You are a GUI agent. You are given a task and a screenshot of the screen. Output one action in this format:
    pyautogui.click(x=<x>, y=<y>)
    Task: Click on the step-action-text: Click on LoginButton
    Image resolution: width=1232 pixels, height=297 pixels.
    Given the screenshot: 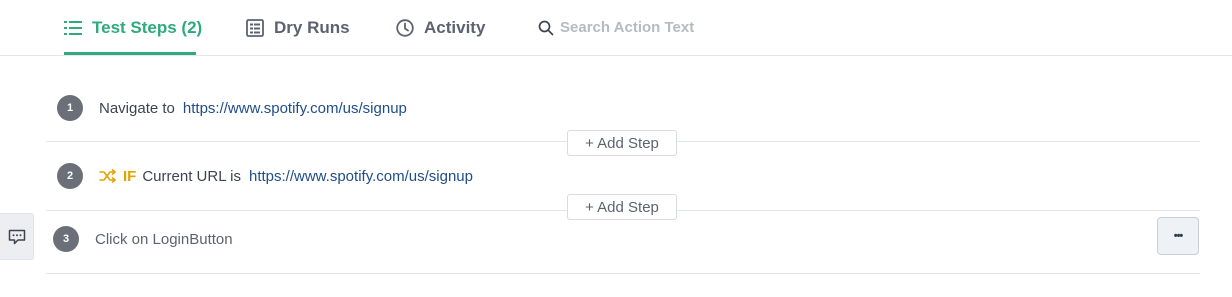 What is the action you would take?
    pyautogui.click(x=164, y=239)
    